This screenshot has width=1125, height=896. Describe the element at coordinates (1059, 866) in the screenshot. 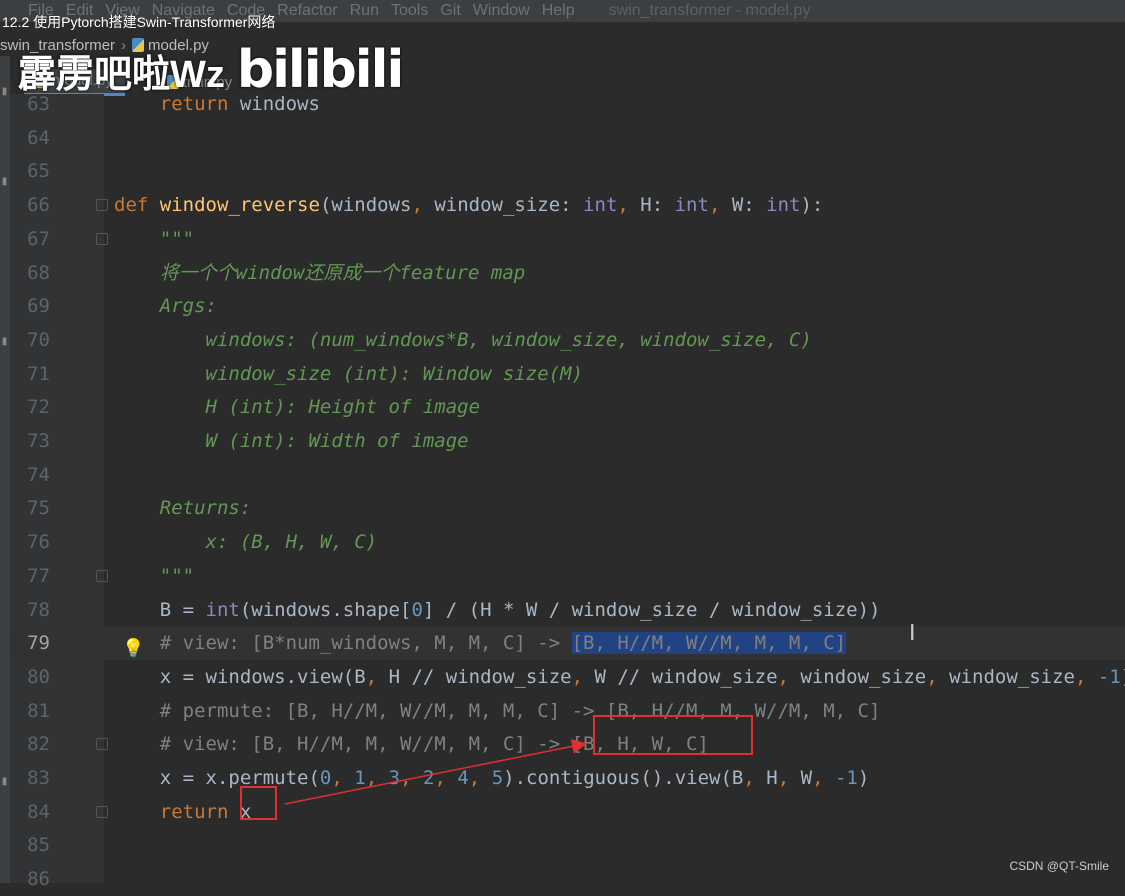

I see `csdn-watermark: CSDN @QT-Smile` at that location.